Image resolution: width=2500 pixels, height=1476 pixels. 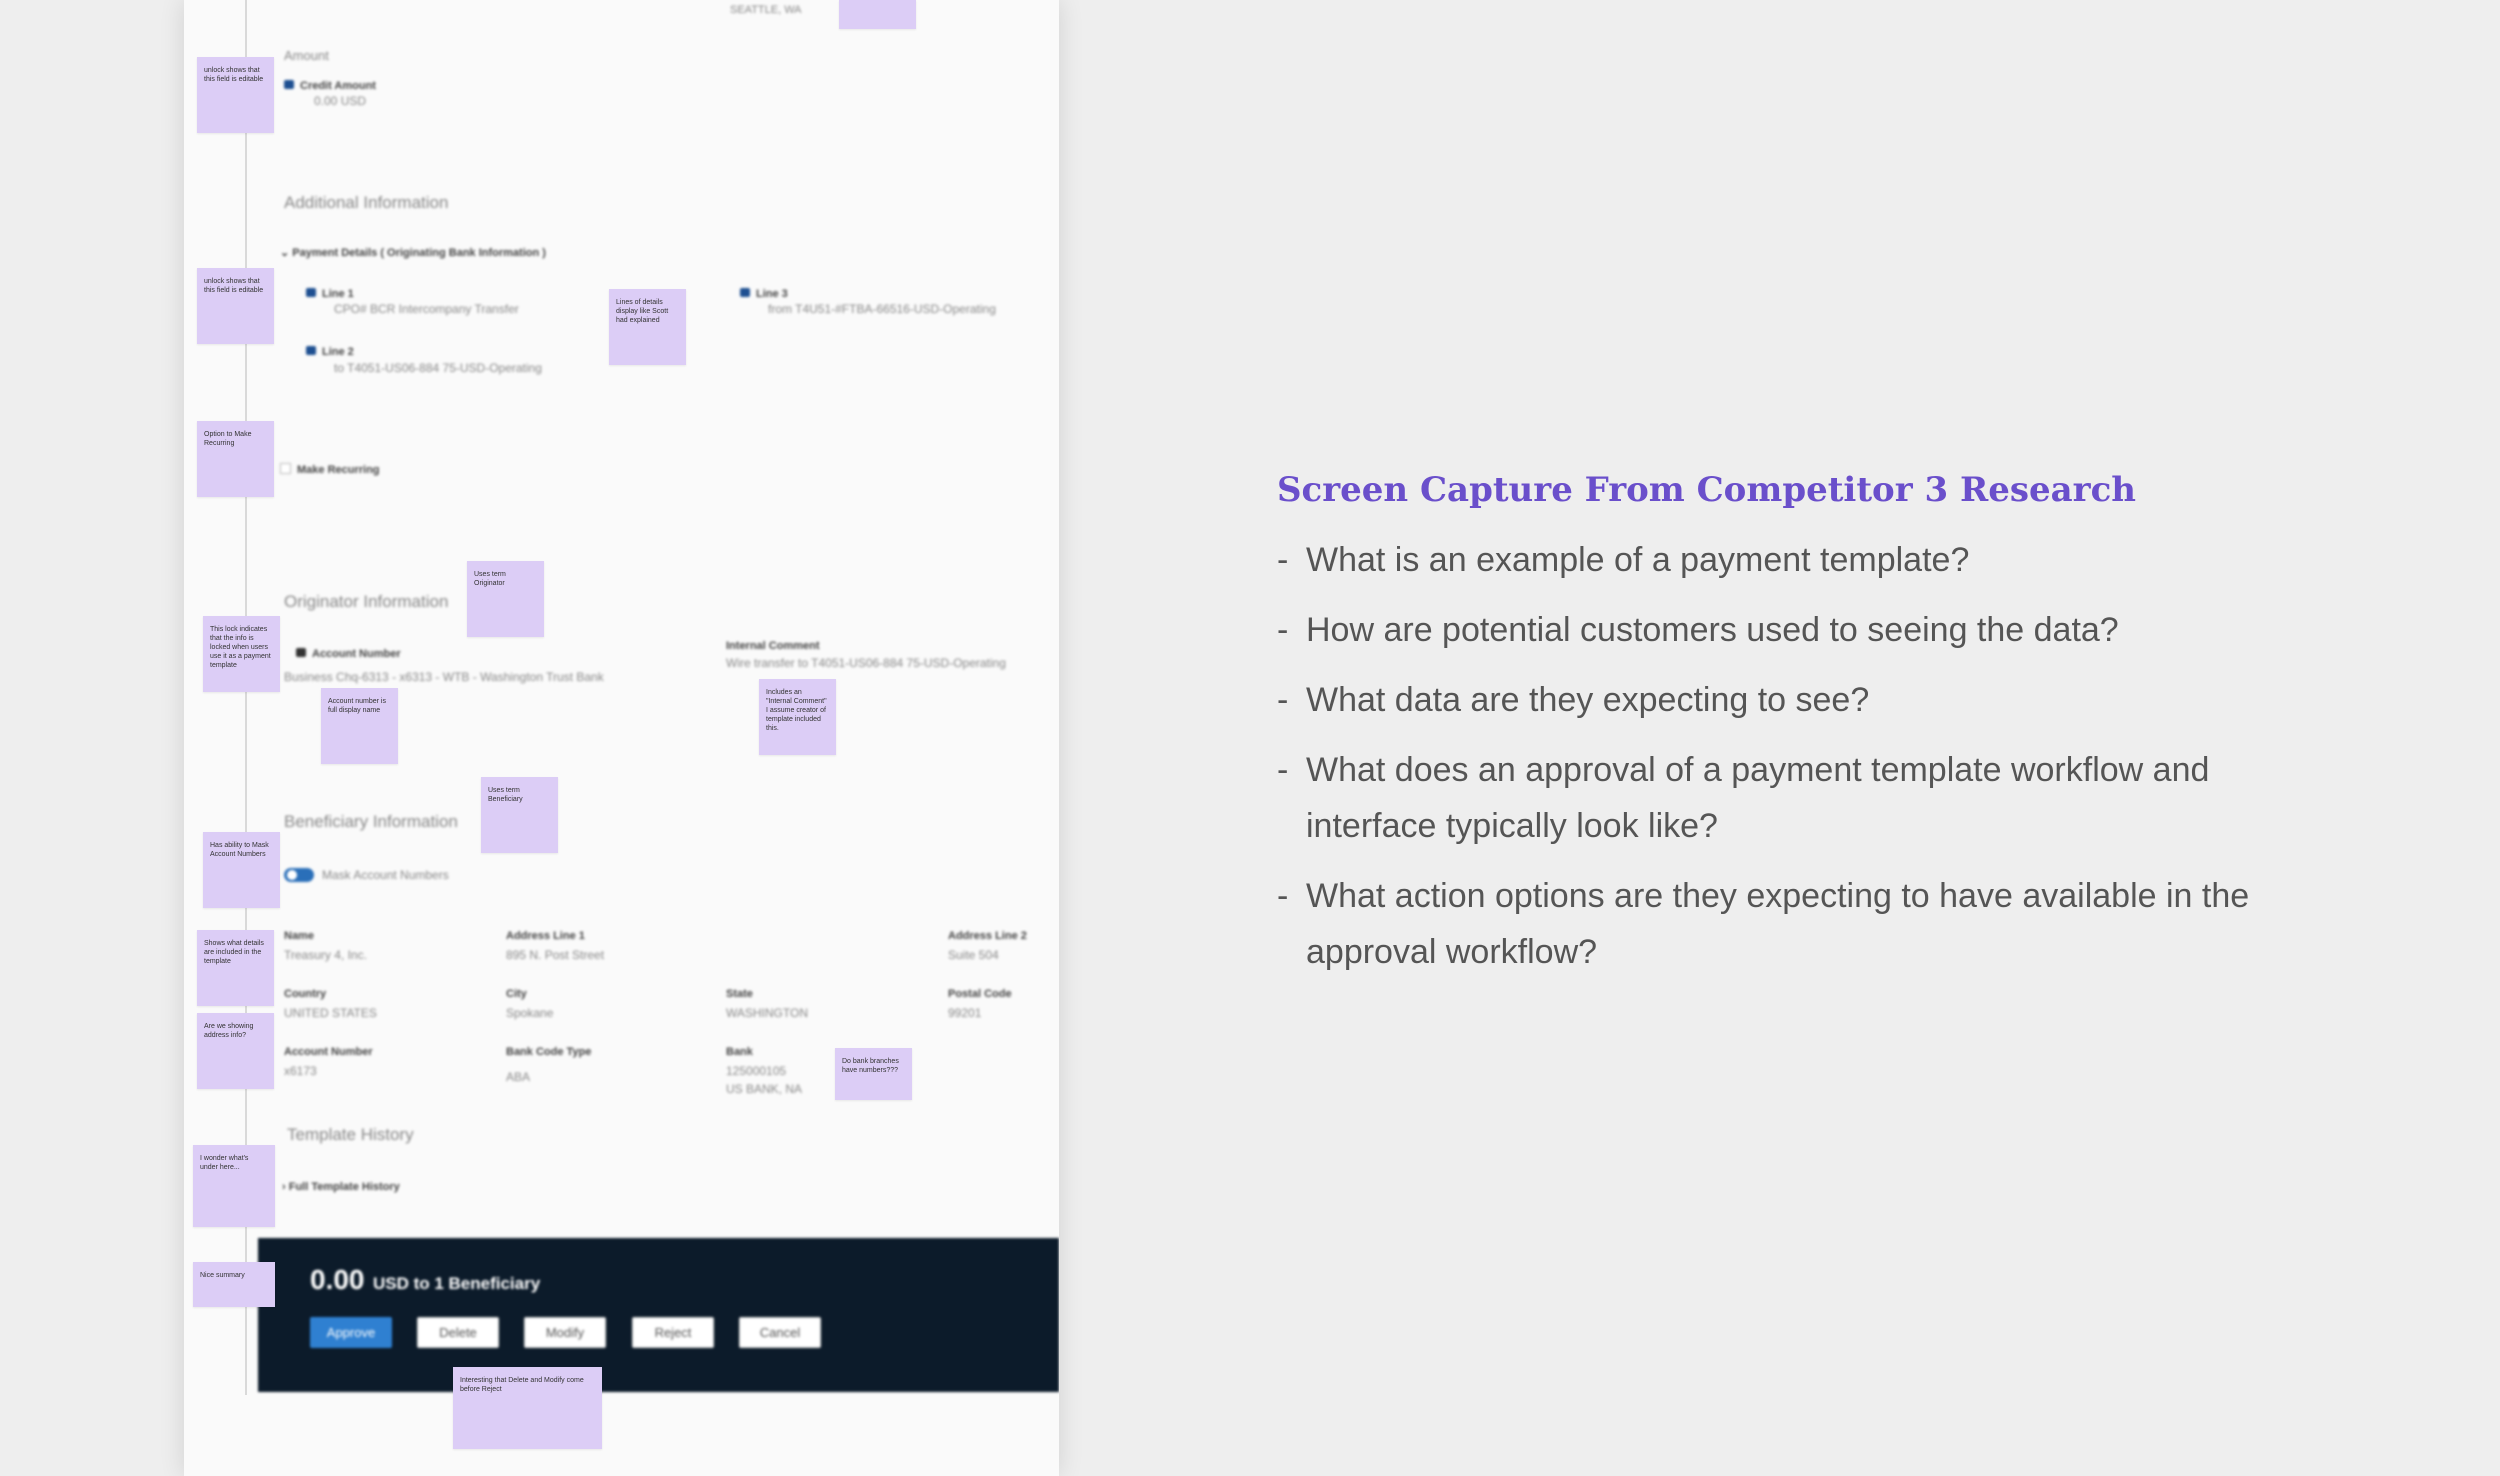 I want to click on sticky-note: Nice summary, so click(x=234, y=1284).